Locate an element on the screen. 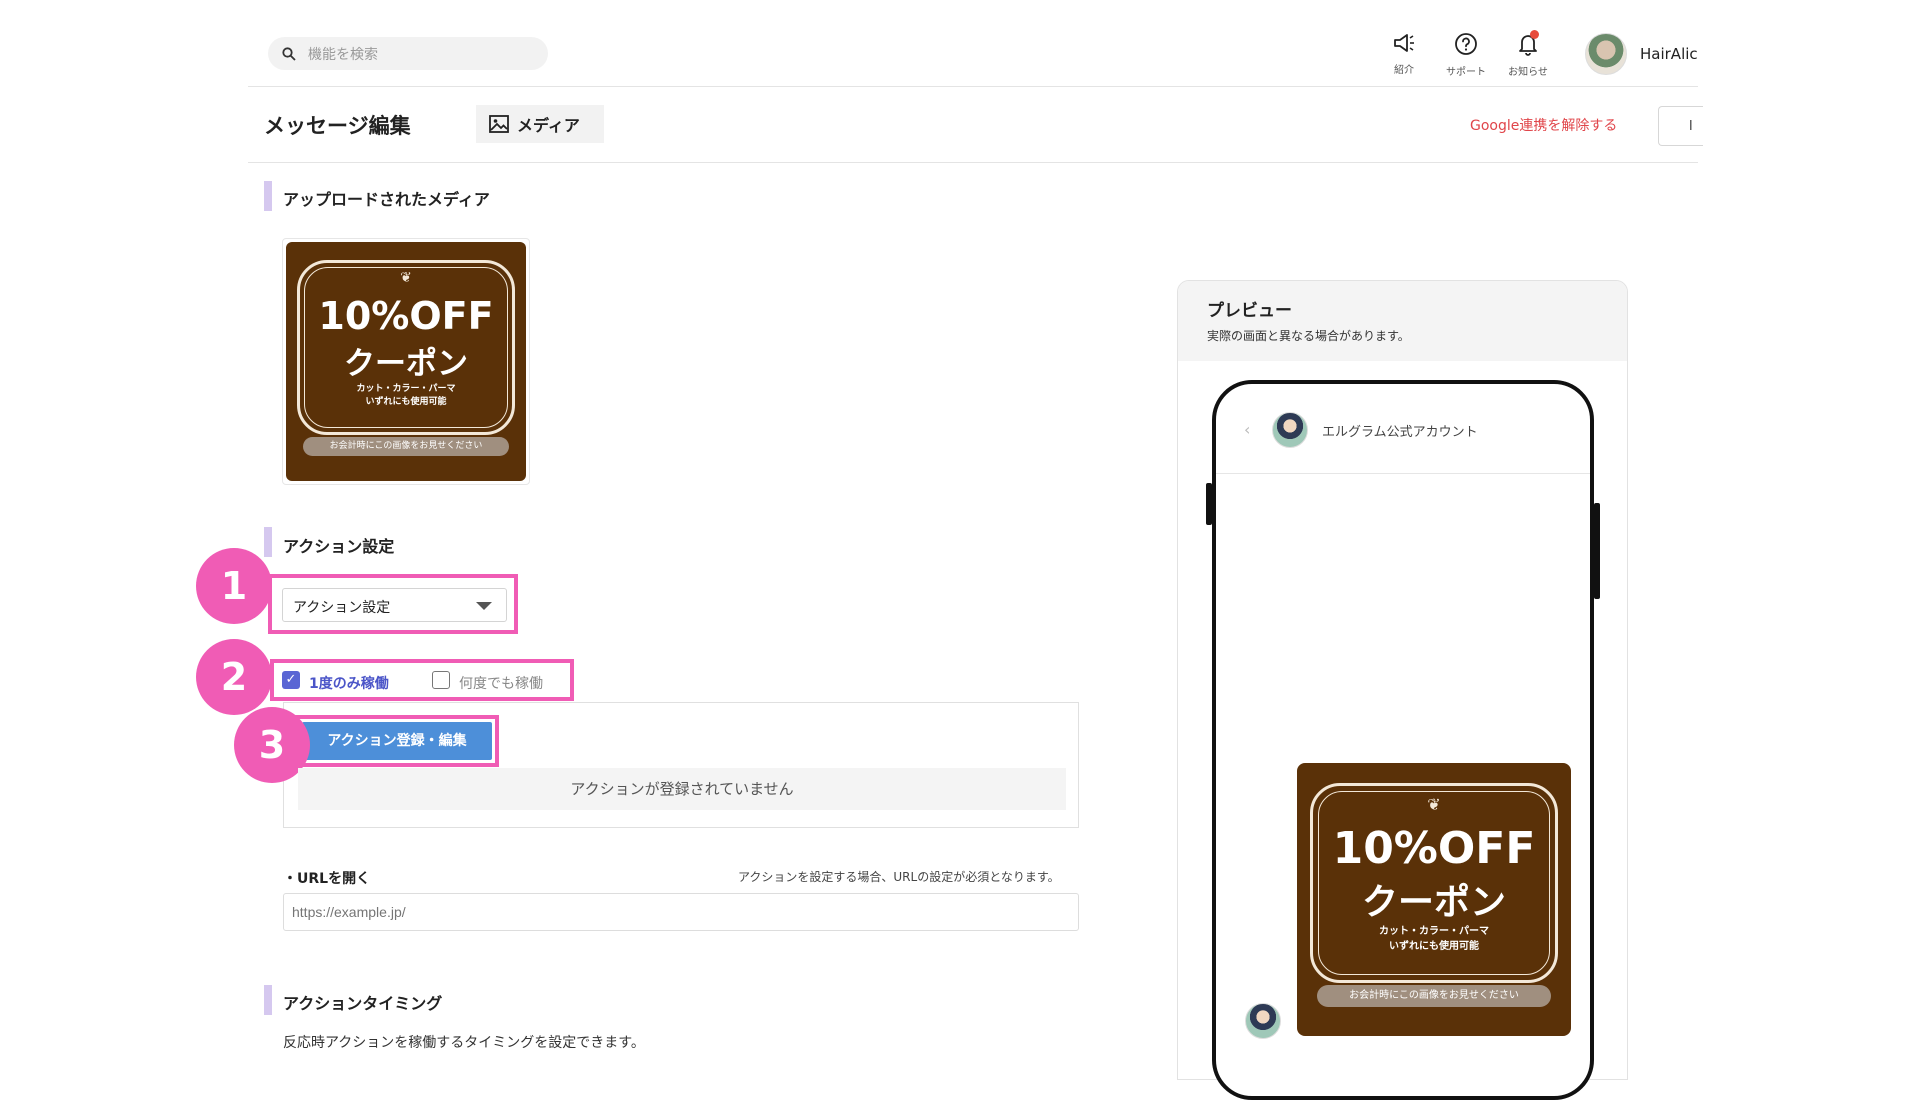 Image resolution: width=1920 pixels, height=1100 pixels. search-bar: 機能を検索 is located at coordinates (408, 53).